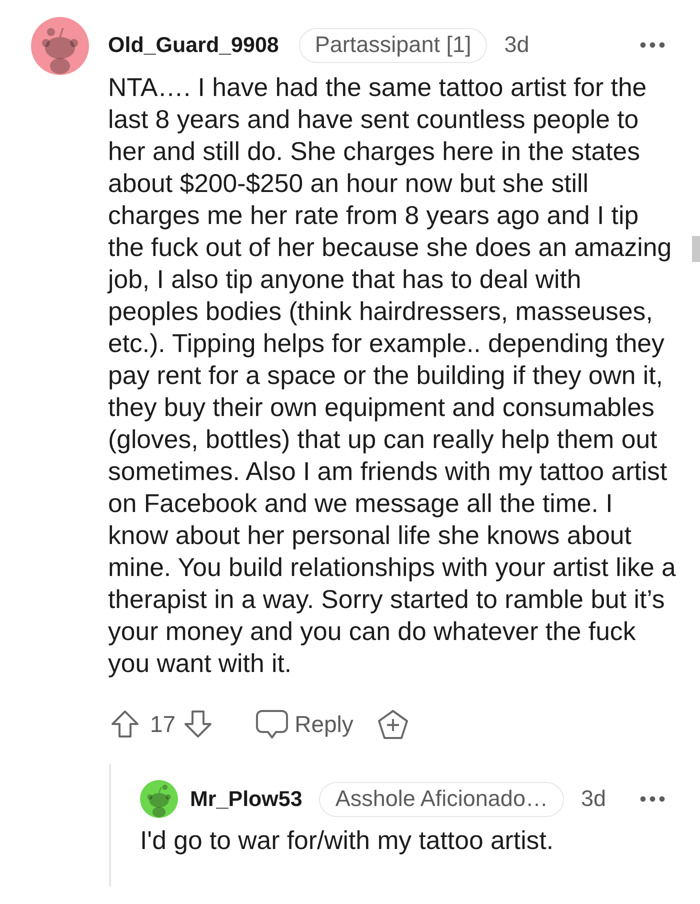 This screenshot has width=700, height=904. Describe the element at coordinates (271, 724) in the screenshot. I see `comment-icon` at that location.